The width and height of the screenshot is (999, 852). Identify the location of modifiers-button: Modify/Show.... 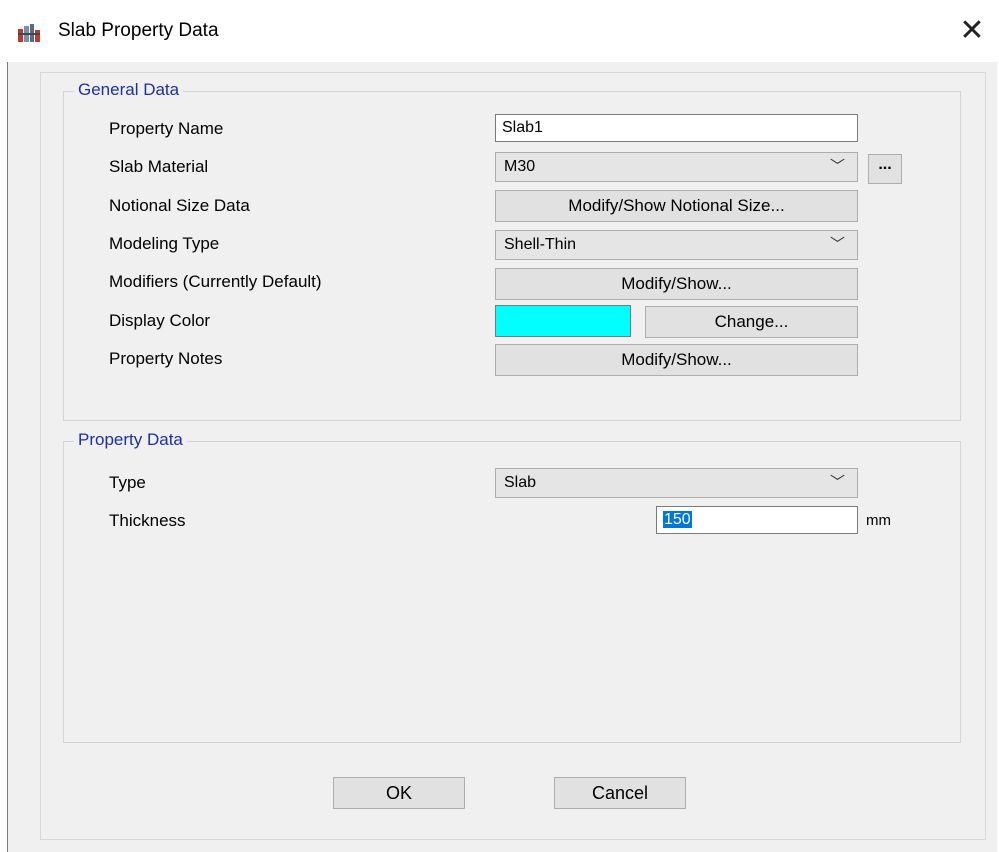
(676, 284).